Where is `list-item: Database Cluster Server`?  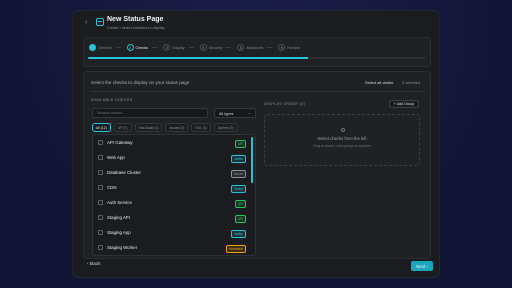 list-item: Database Cluster Server is located at coordinates (173, 173).